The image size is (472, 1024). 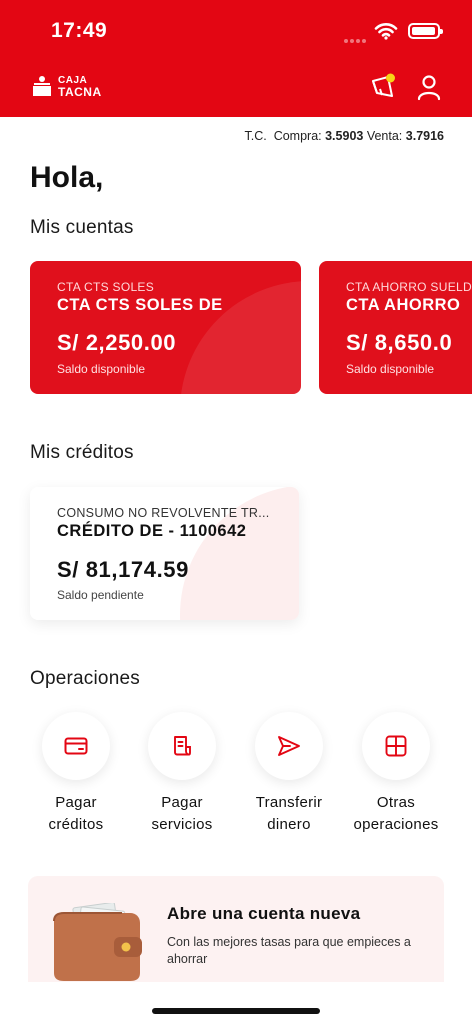 What do you see at coordinates (236, 1011) in the screenshot?
I see `home-indicator` at bounding box center [236, 1011].